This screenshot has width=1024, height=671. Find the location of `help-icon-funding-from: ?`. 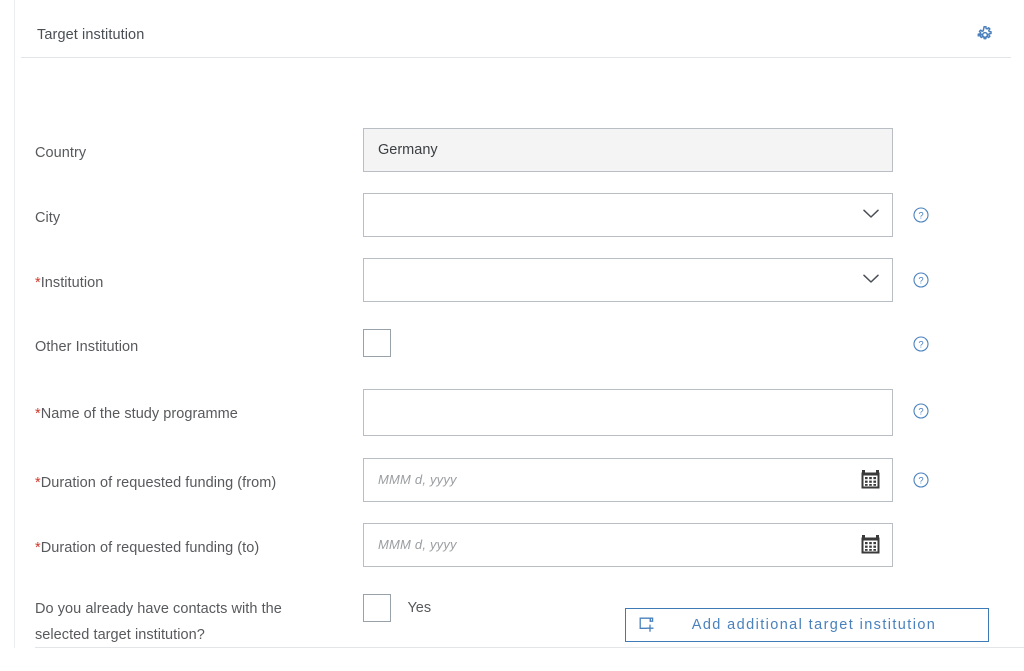

help-icon-funding-from: ? is located at coordinates (921, 480).